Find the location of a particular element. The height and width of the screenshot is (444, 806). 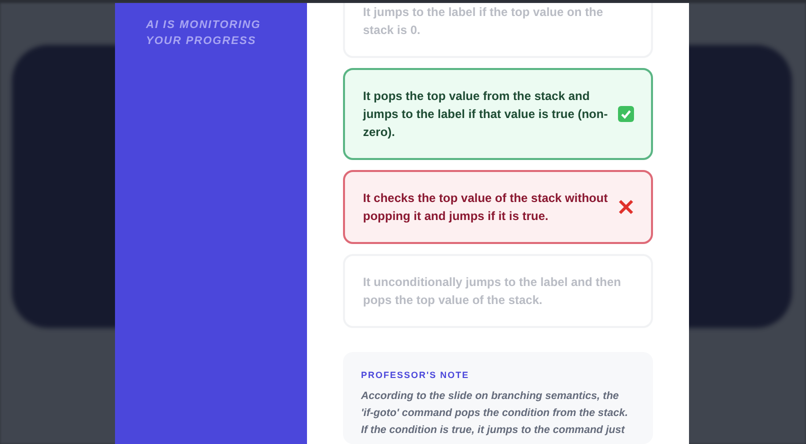

monitoring-status: AI IS MONITORING YOUR PROGRESS is located at coordinates (204, 33).